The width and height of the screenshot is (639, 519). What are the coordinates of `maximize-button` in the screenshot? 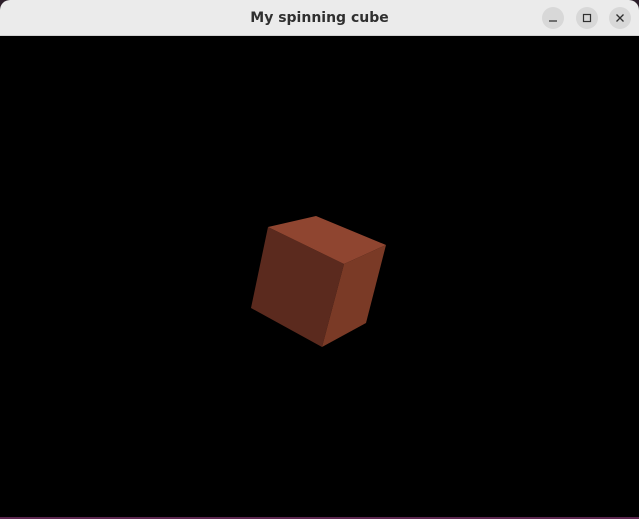 It's located at (587, 18).